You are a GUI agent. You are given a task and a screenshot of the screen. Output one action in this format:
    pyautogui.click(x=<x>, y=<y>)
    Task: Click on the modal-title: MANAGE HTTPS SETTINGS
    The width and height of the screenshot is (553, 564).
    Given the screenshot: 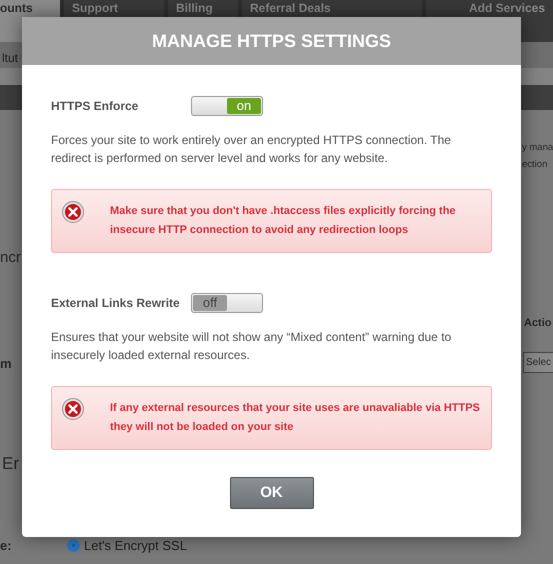 What is the action you would take?
    pyautogui.click(x=271, y=41)
    